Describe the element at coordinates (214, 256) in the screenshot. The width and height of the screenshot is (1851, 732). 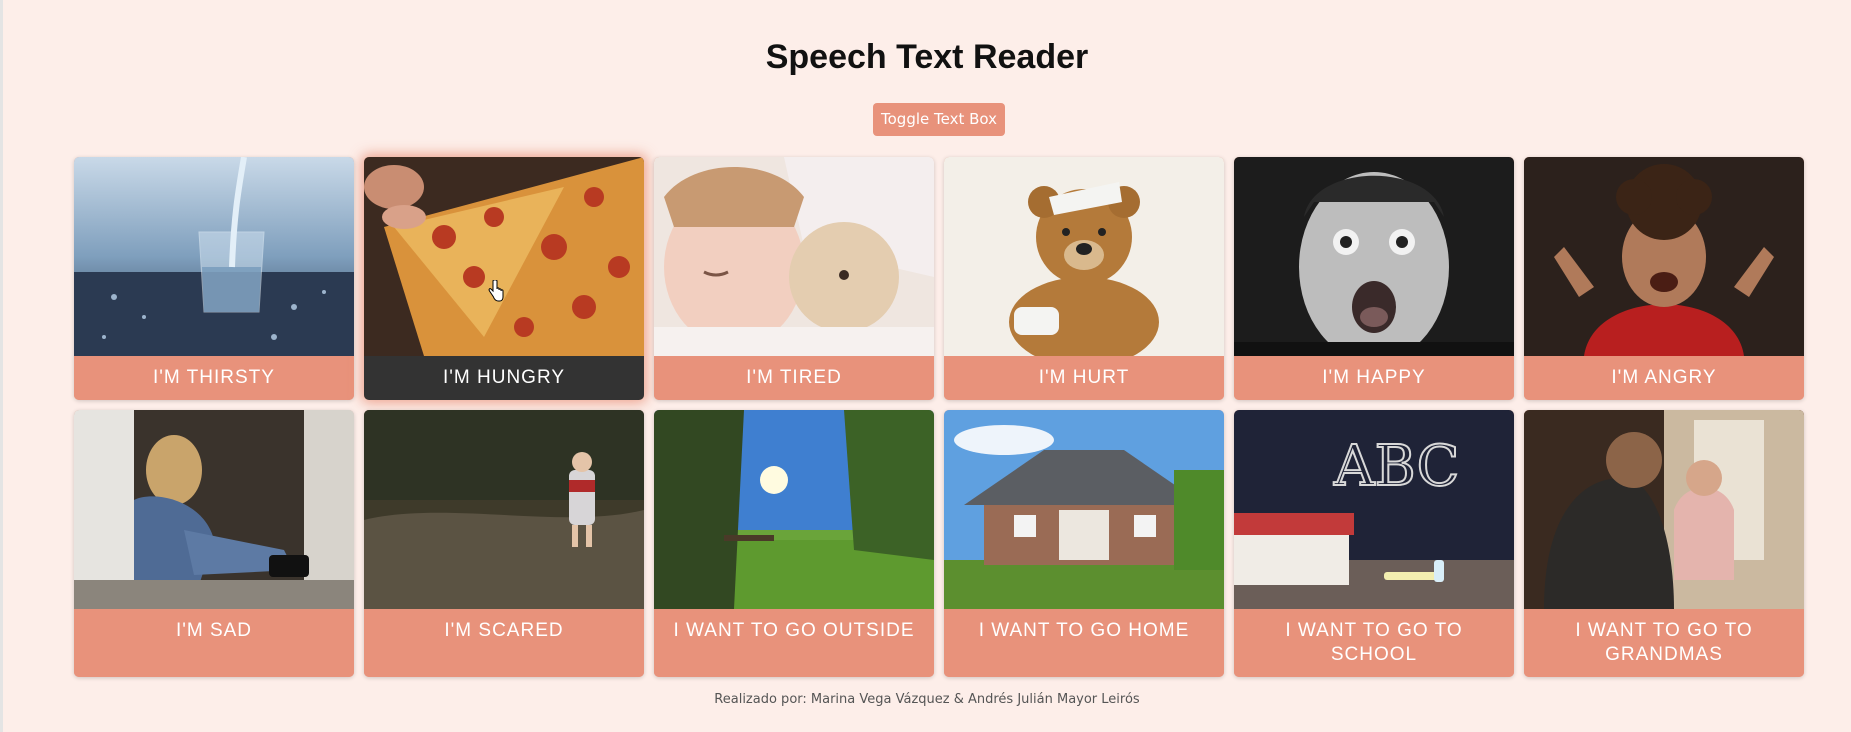
I see `glass-of-water-image` at that location.